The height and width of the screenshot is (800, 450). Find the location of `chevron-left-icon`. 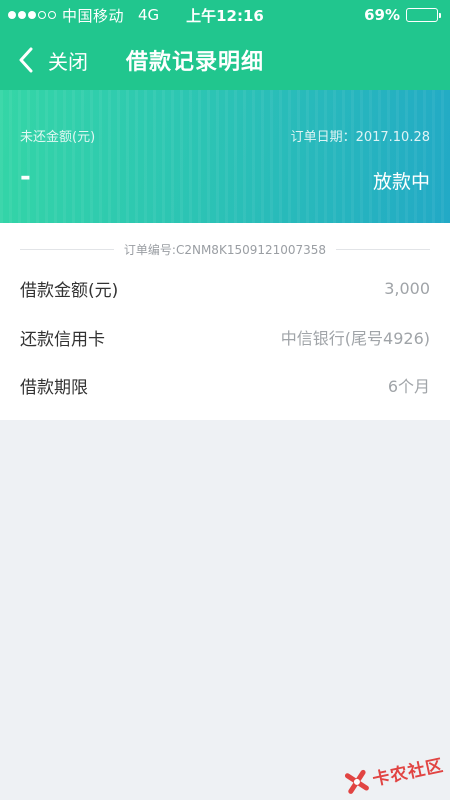

chevron-left-icon is located at coordinates (26, 60).